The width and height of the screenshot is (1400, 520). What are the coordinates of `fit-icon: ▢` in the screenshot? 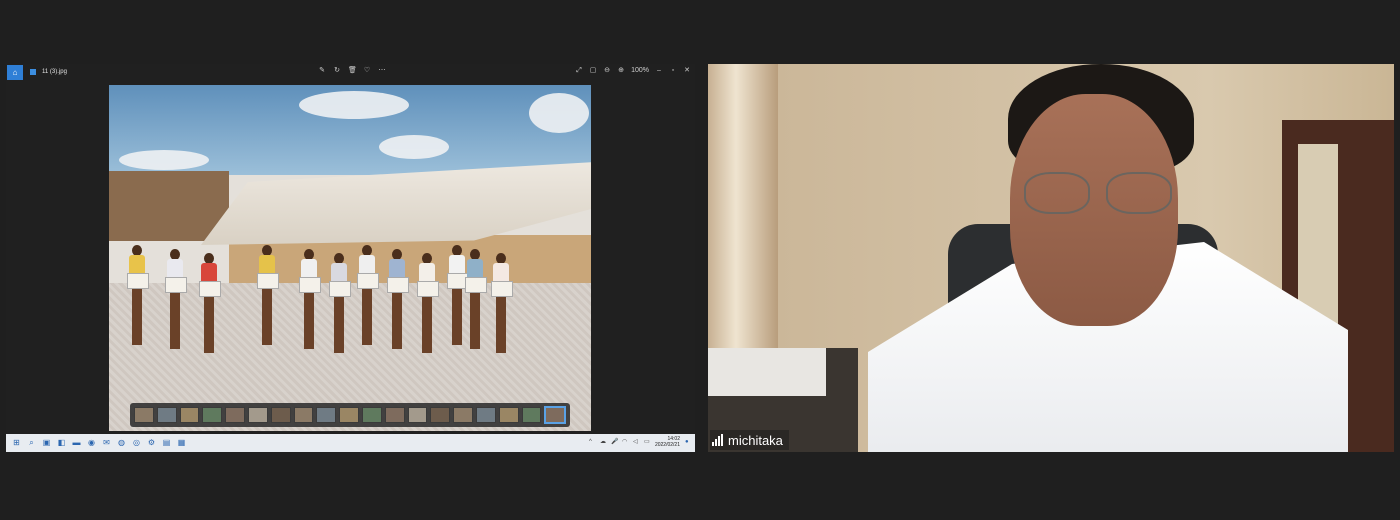 It's located at (593, 71).